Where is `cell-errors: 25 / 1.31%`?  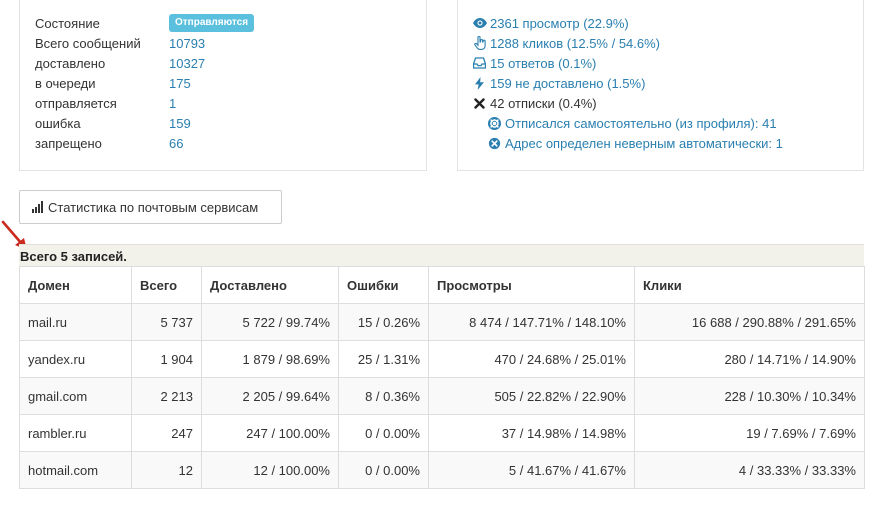 cell-errors: 25 / 1.31% is located at coordinates (383, 359).